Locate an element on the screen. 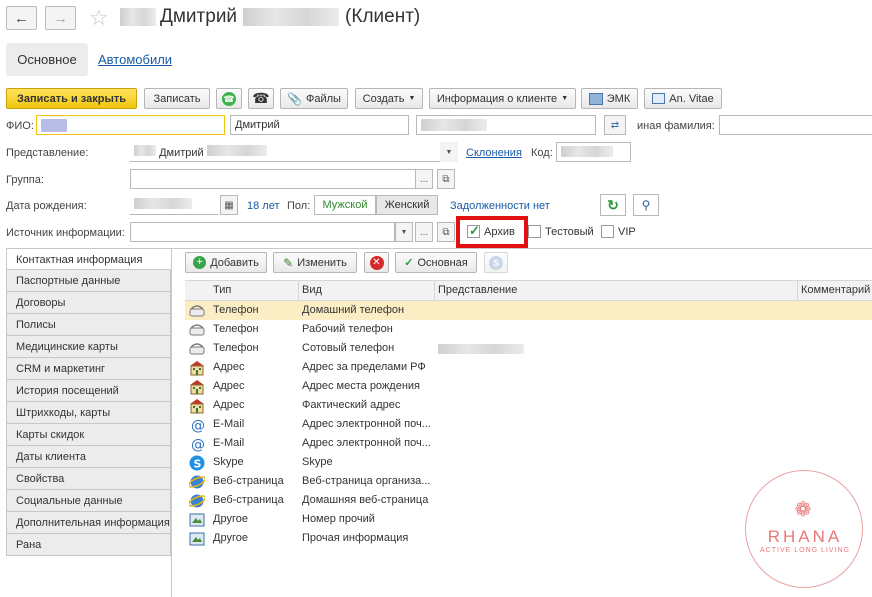  cell-kind: Домашний телефон is located at coordinates (353, 310).